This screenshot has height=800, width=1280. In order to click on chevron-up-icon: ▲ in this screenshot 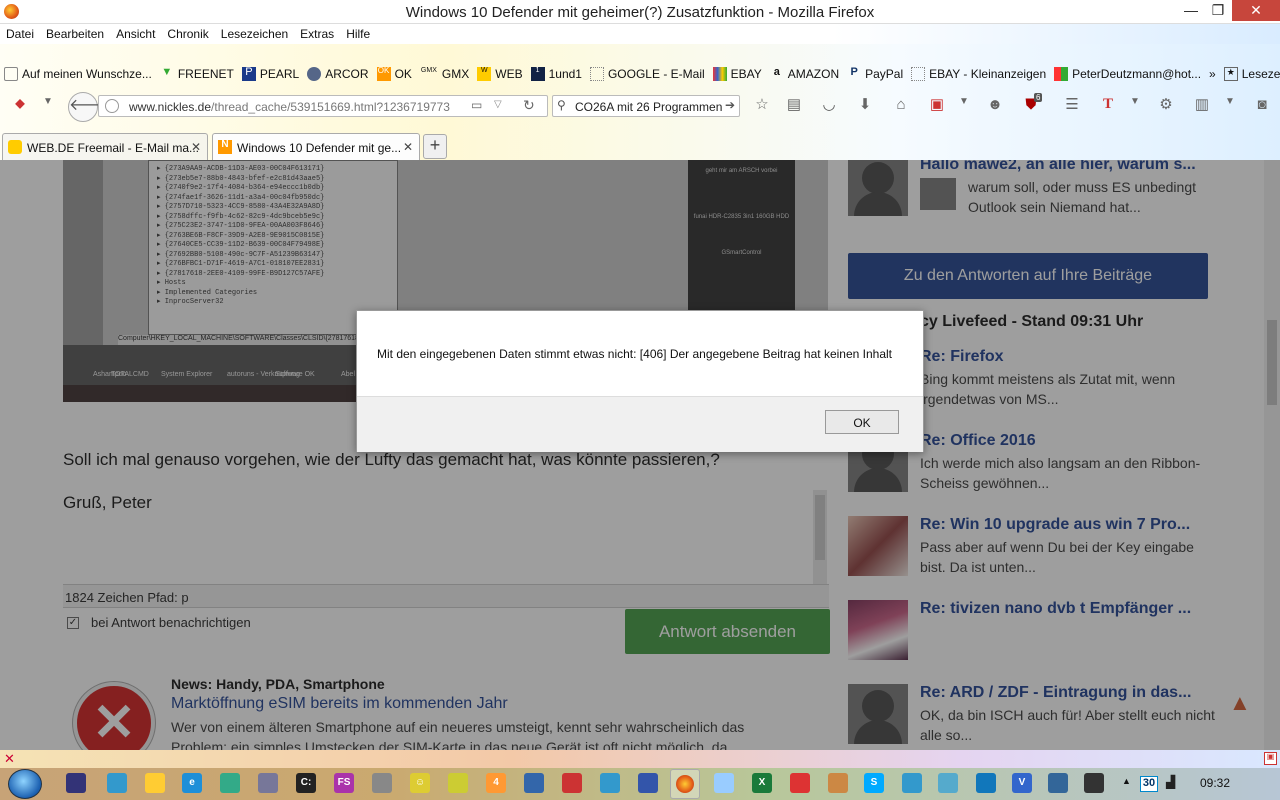, I will do `click(1126, 781)`.